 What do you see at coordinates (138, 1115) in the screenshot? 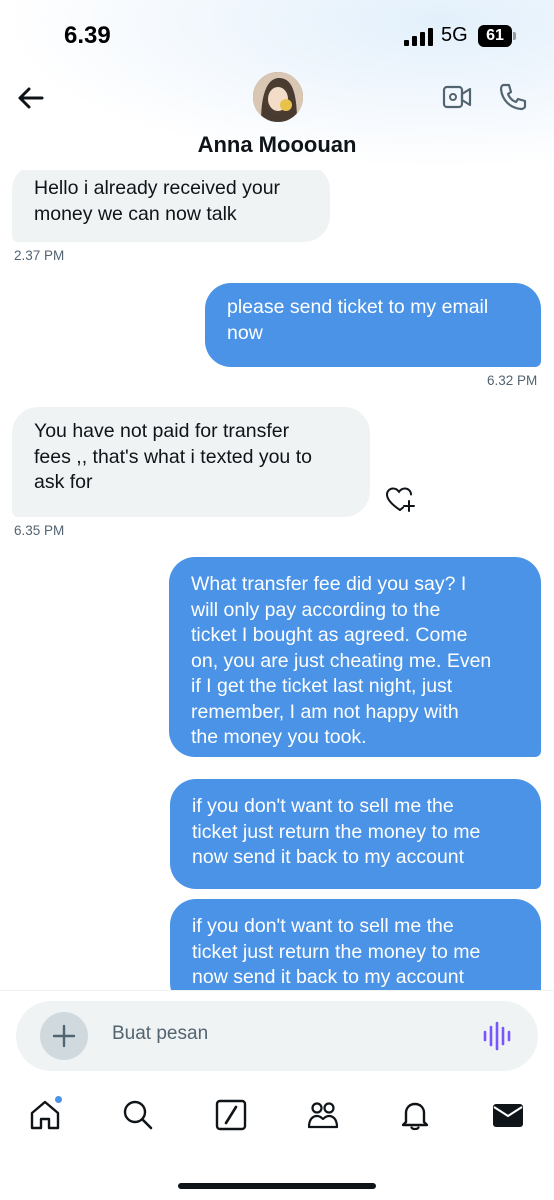
I see `search-icon` at bounding box center [138, 1115].